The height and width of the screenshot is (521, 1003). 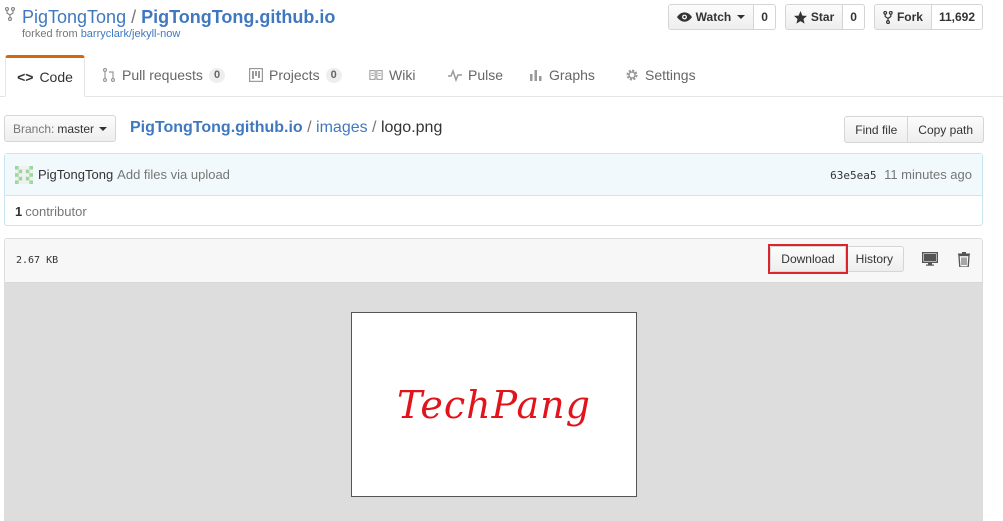 I want to click on pulse-icon, so click(x=455, y=75).